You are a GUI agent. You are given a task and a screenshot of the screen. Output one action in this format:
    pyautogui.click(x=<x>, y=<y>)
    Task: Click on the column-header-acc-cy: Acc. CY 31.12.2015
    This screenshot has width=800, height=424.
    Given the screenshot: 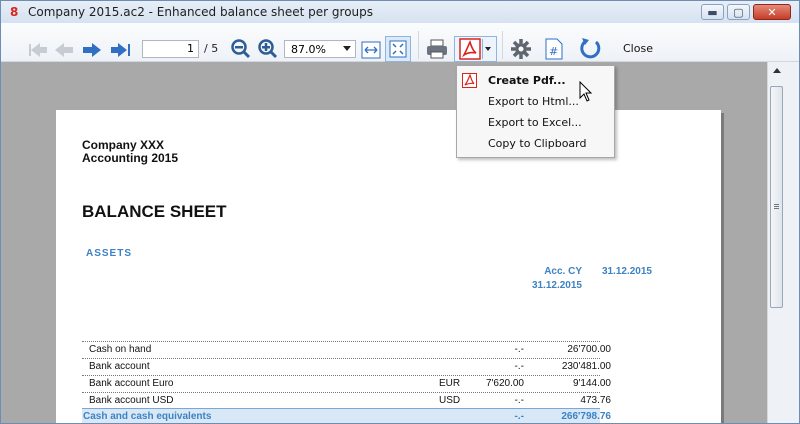 What is the action you would take?
    pyautogui.click(x=544, y=279)
    